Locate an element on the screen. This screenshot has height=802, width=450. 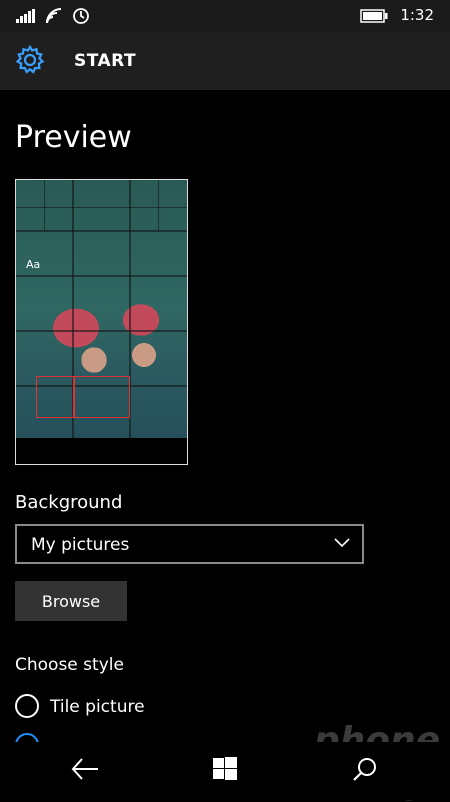
start-preview: Aa is located at coordinates (101, 322).